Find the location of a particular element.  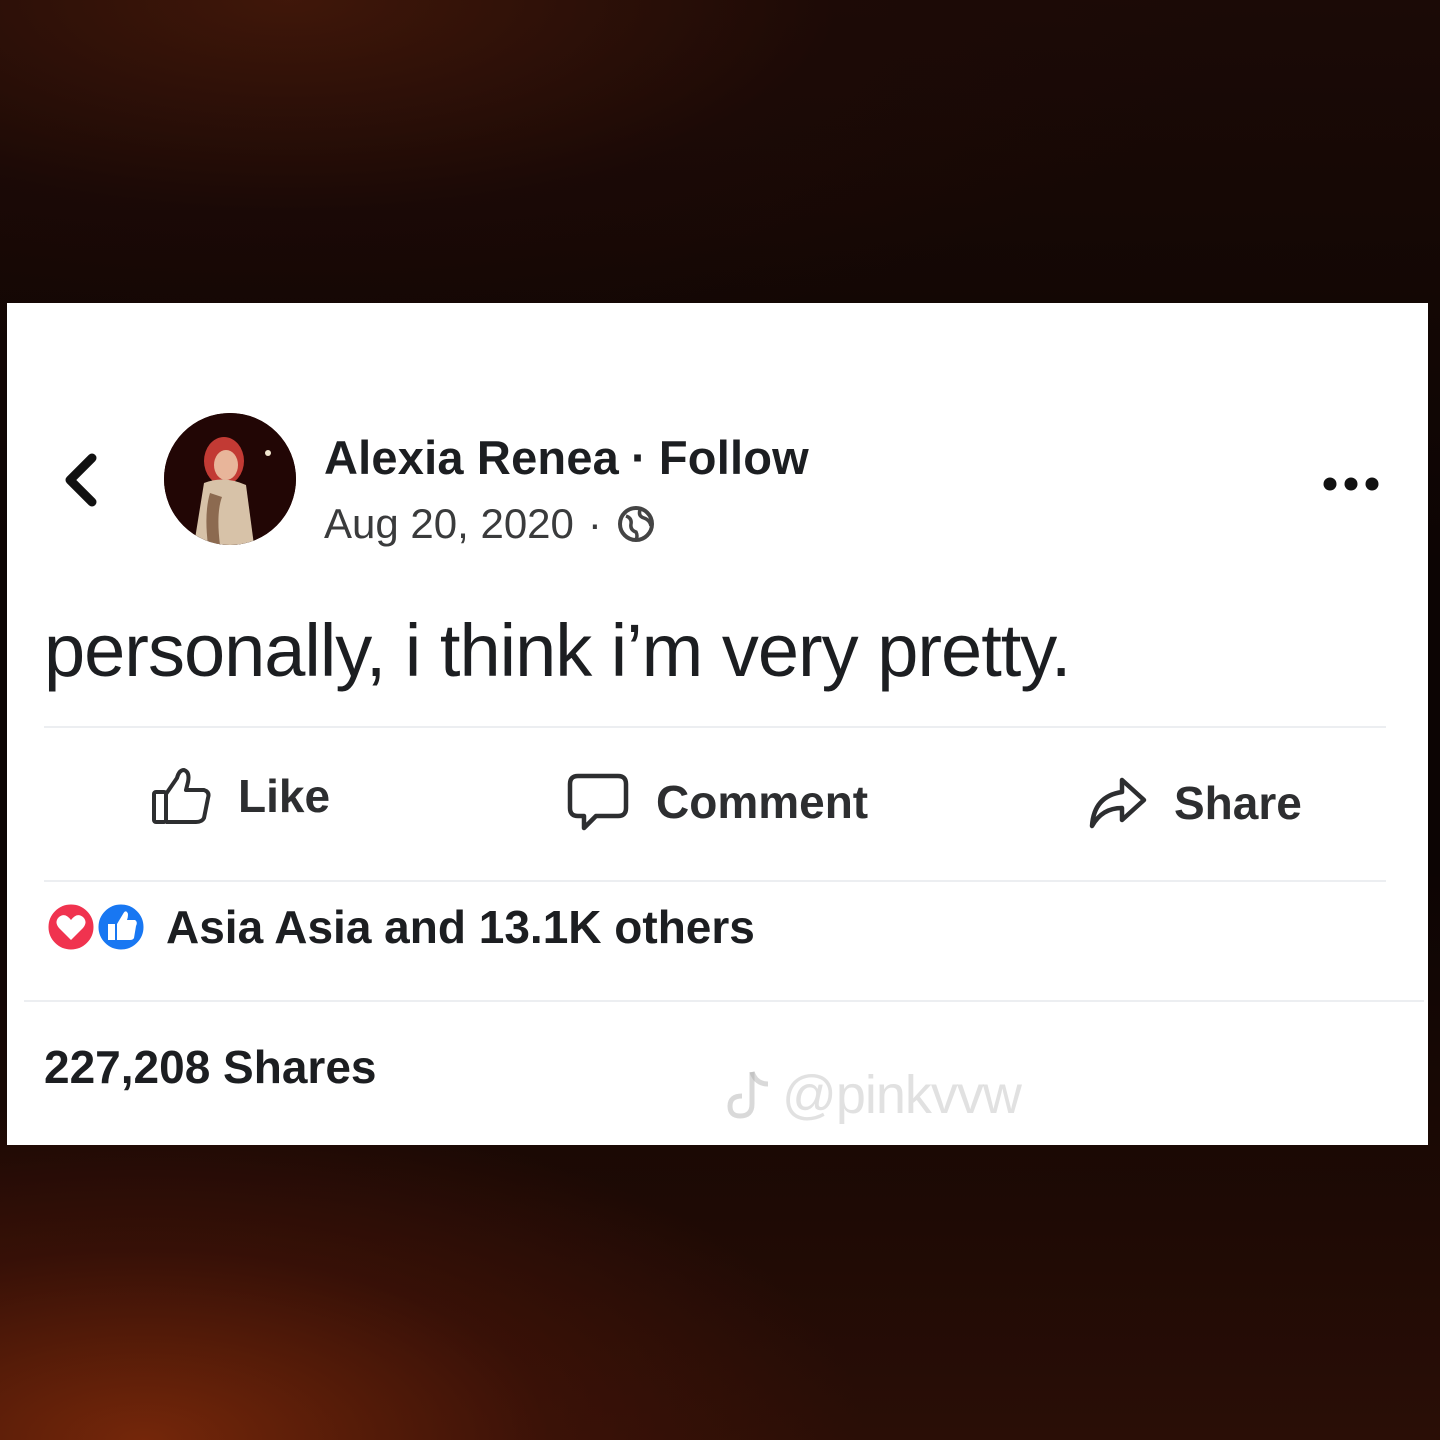

comment-icon is located at coordinates (598, 802).